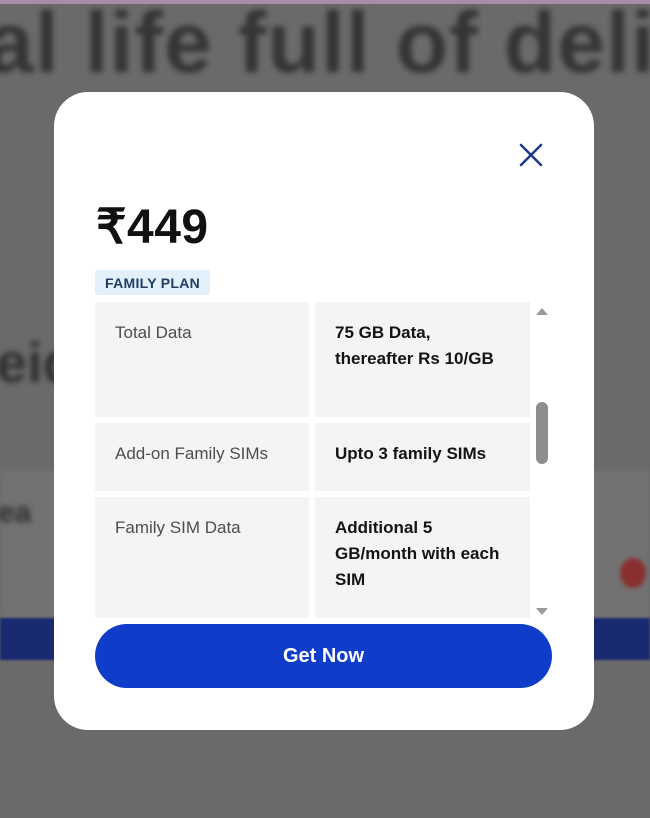  I want to click on scroll-down-arrow-icon, so click(542, 611).